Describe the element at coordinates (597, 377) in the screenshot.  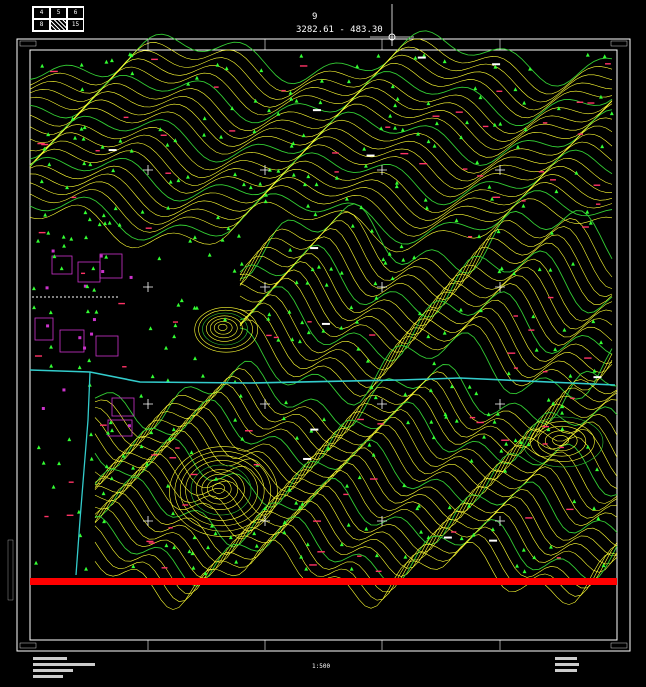
I see `spot-label` at that location.